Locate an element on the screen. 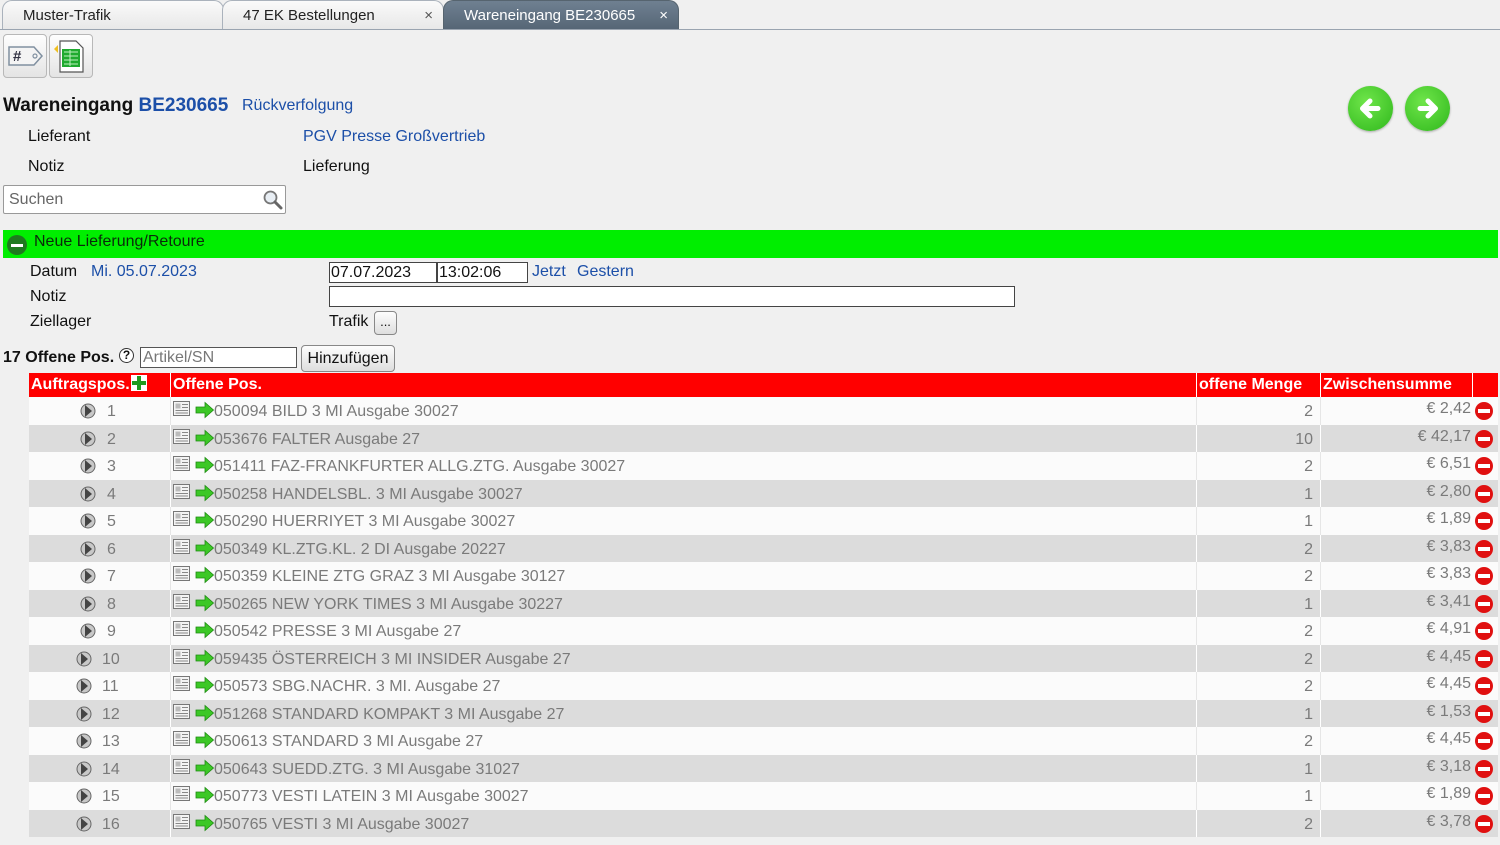  article-name: 051268 STANDARD KOMPAKT 3 MI Ausgabe 27 is located at coordinates (389, 715).